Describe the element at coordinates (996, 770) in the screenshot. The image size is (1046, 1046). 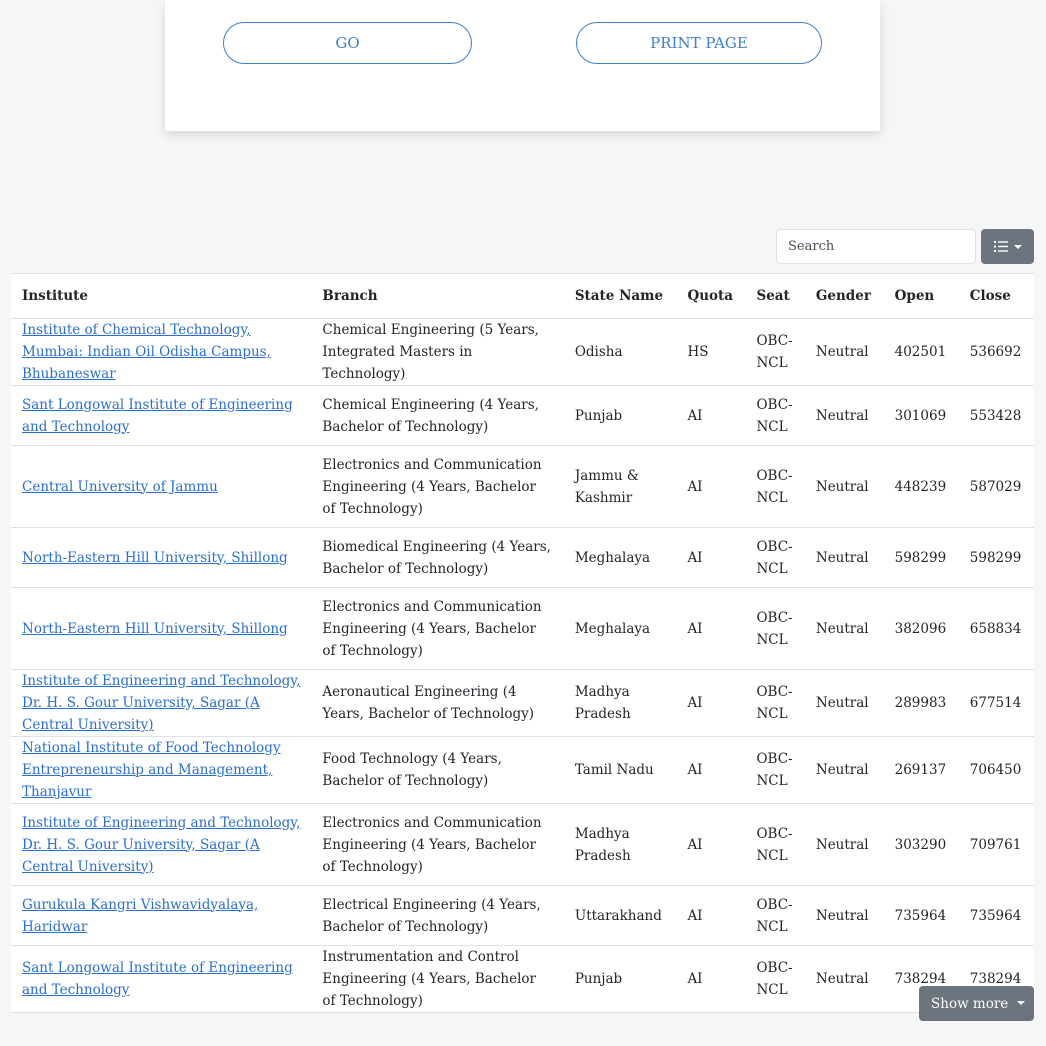
I see `close-rank-cell: 706450` at that location.